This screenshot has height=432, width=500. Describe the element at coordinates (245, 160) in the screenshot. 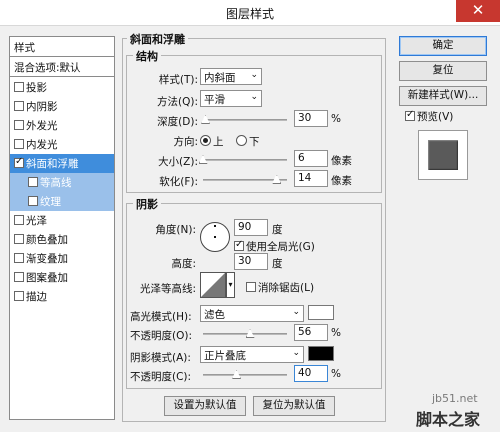

I see `size-slider-track` at that location.